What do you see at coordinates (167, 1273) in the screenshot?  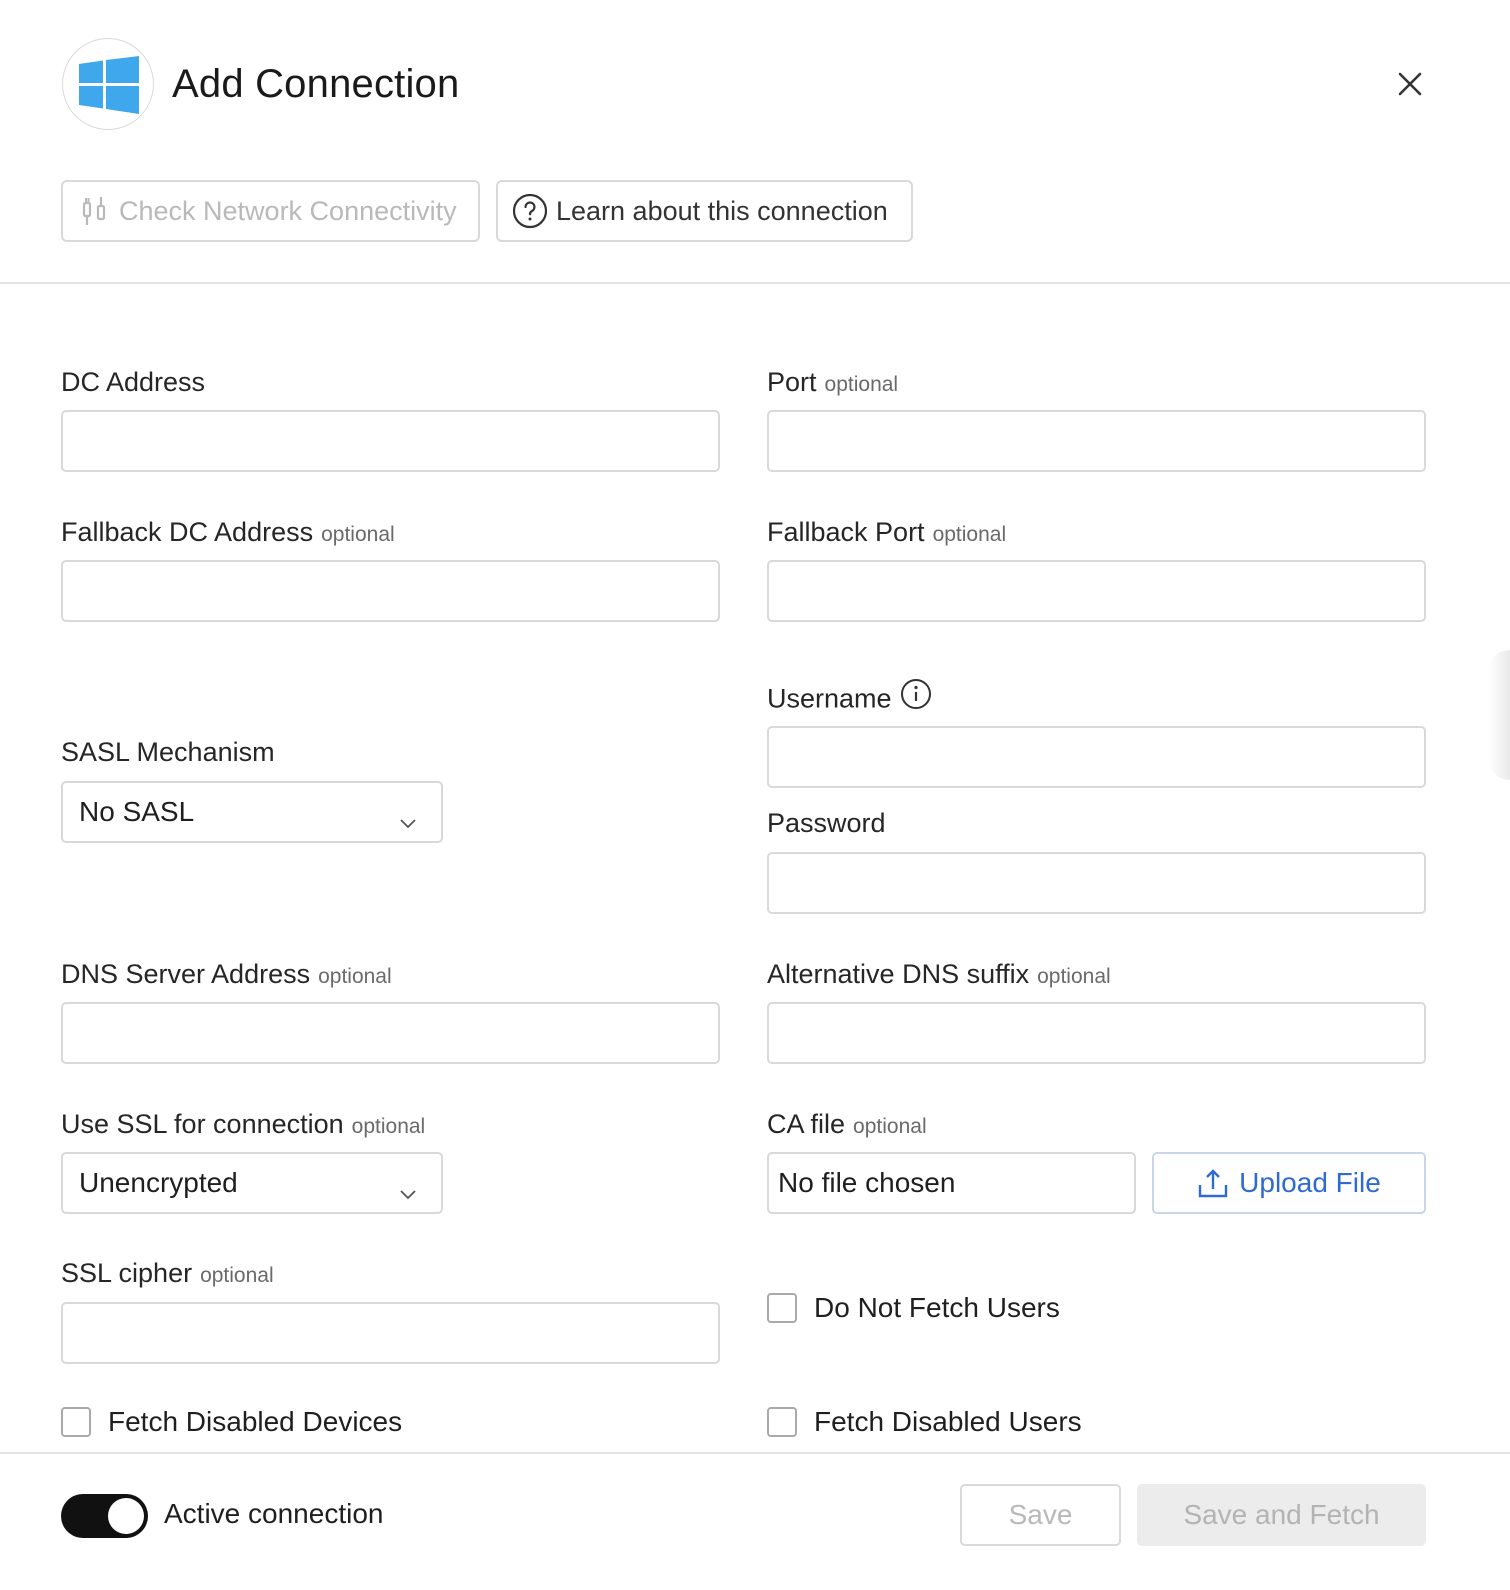 I see `ssl-cipher-label: SSL cipher optional` at bounding box center [167, 1273].